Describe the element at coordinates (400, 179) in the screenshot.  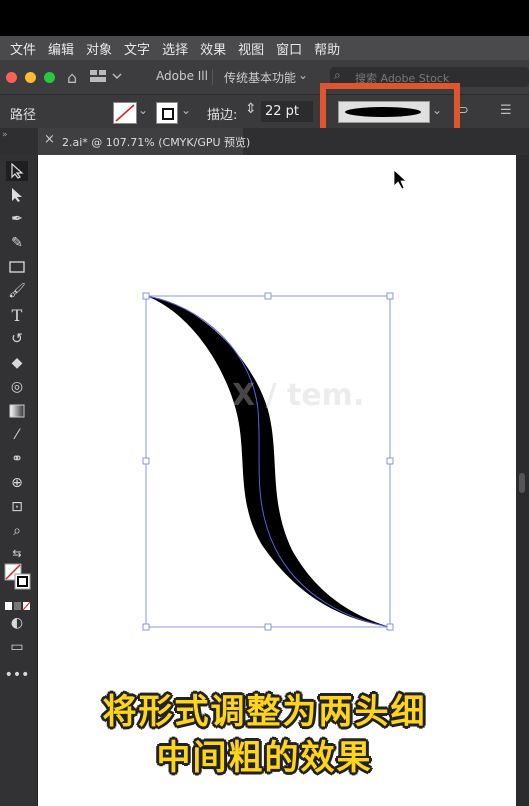
I see `mouse-cursor-icon` at that location.